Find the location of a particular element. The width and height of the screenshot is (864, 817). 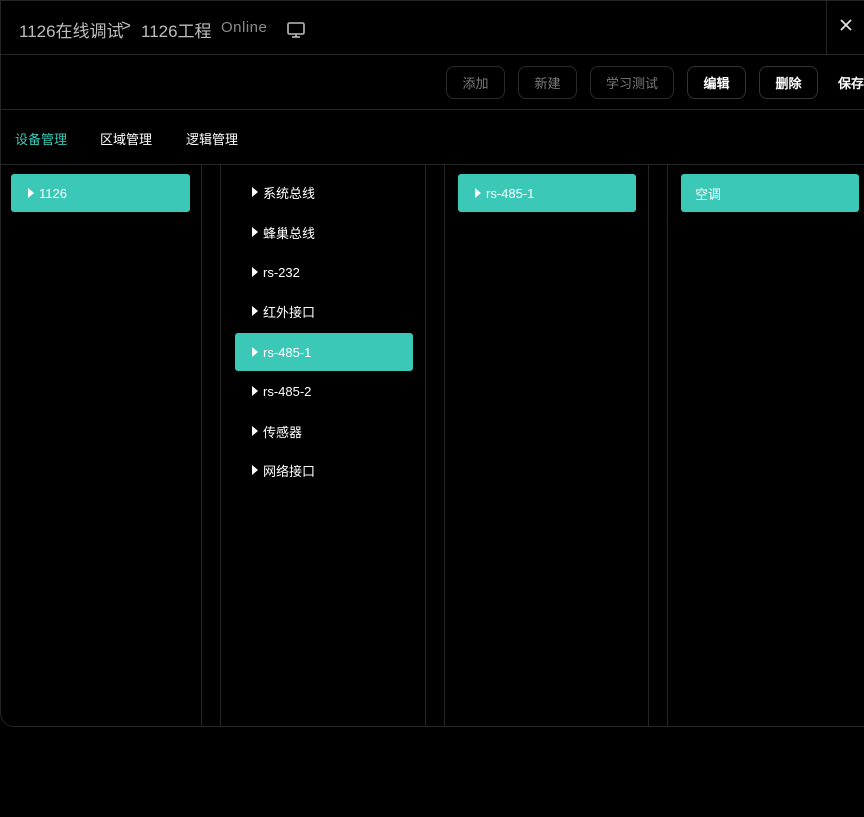

edit-button: 编辑 is located at coordinates (716, 82).